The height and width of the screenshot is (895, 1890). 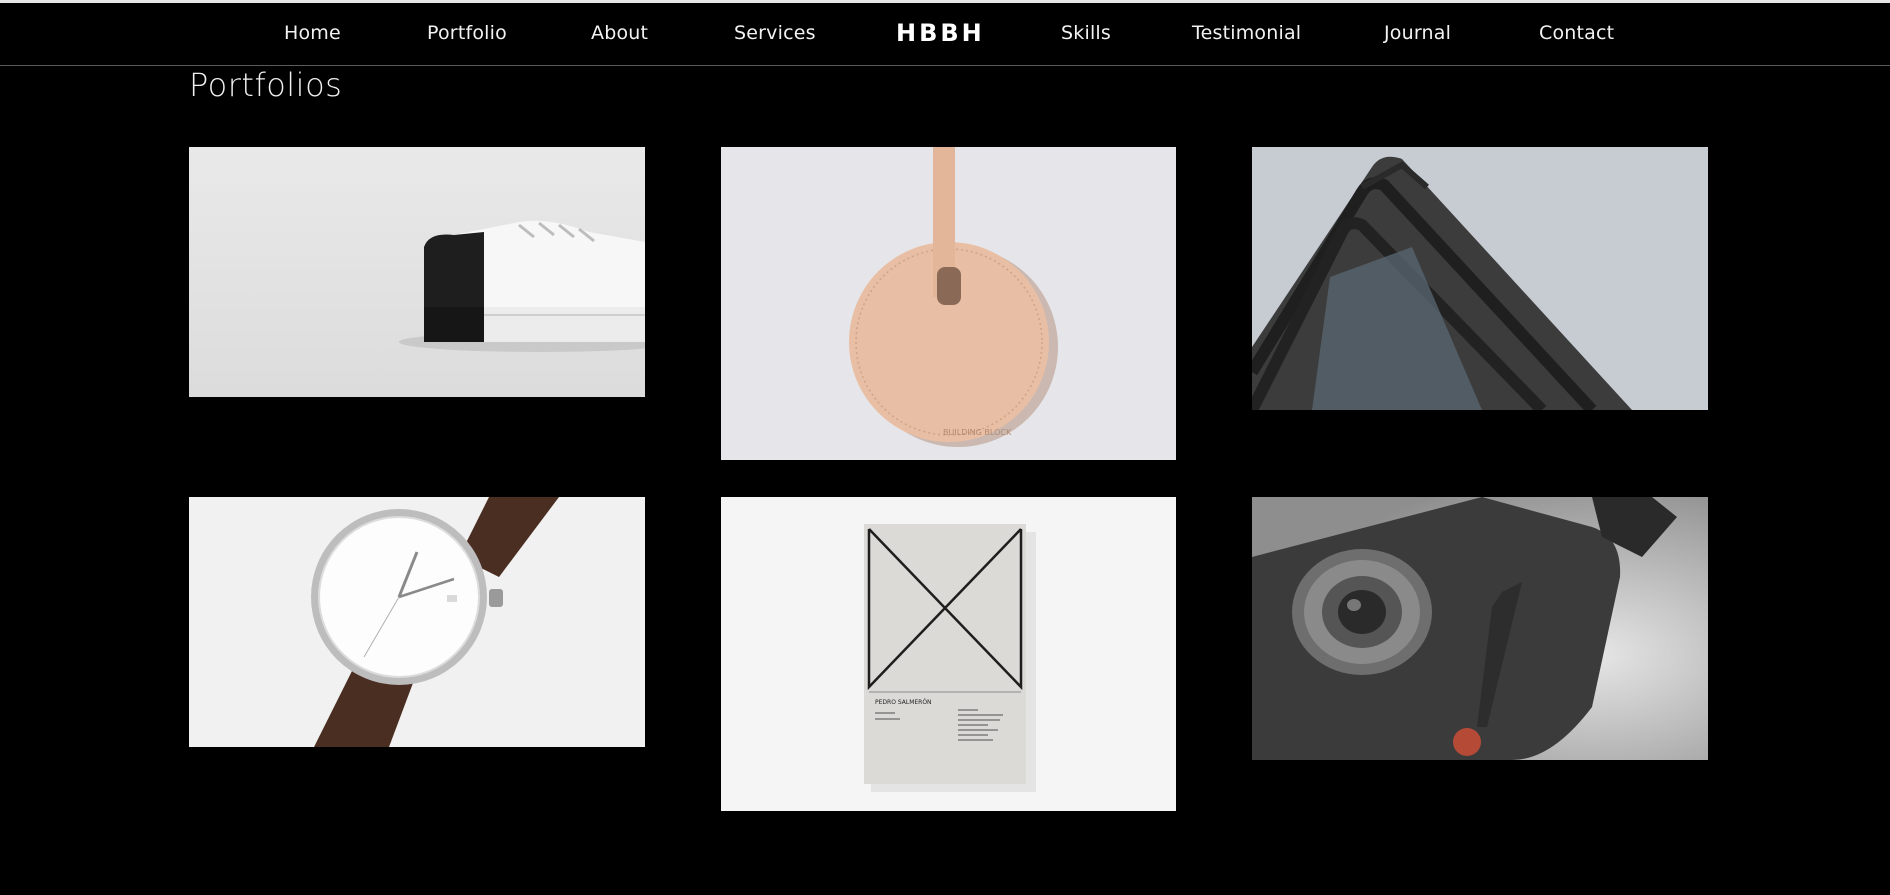 I want to click on sneaker-image, so click(x=417, y=272).